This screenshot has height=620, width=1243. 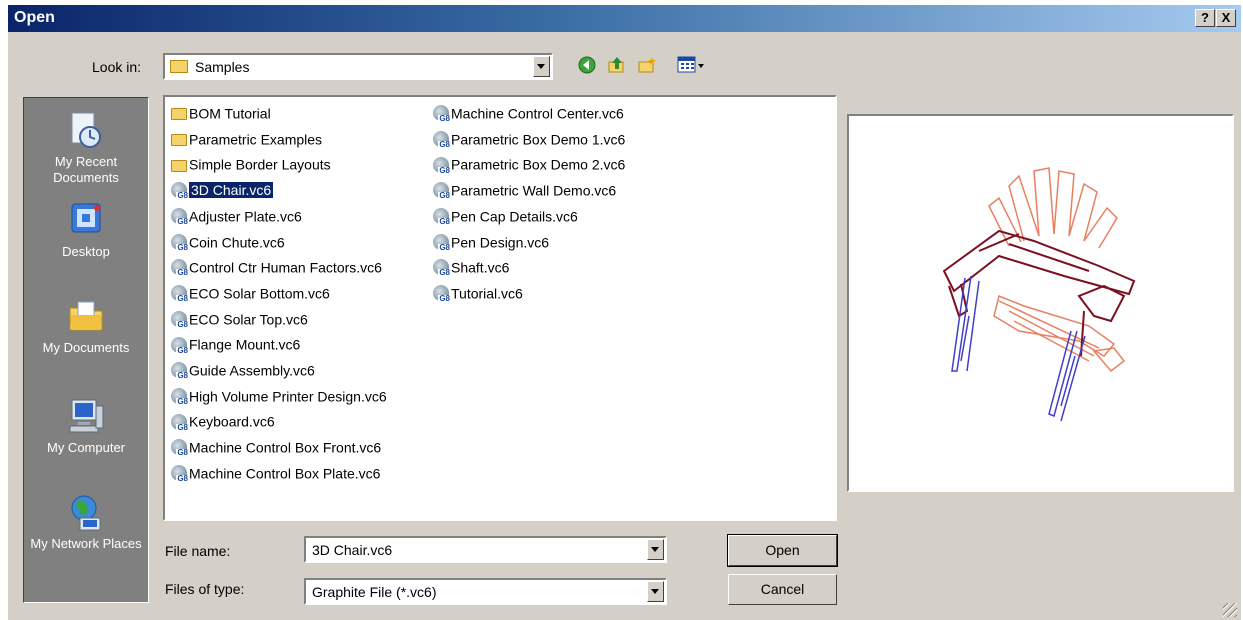 I want to click on file-item: Machine Control Box Front.vc6, so click(x=276, y=446).